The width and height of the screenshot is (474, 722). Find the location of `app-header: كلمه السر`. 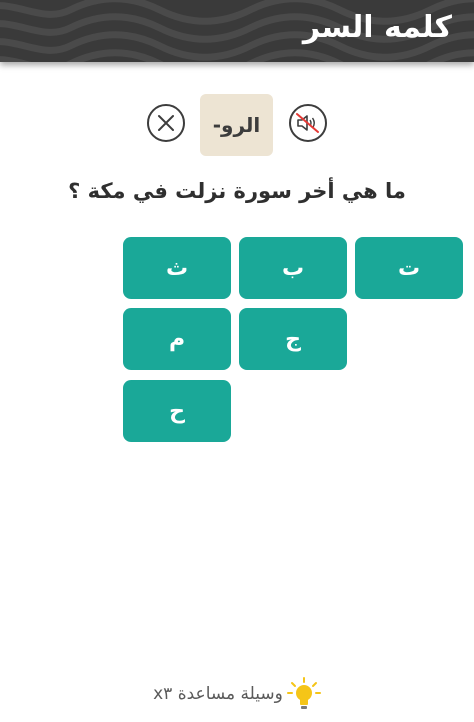

app-header: كلمه السر is located at coordinates (237, 31).